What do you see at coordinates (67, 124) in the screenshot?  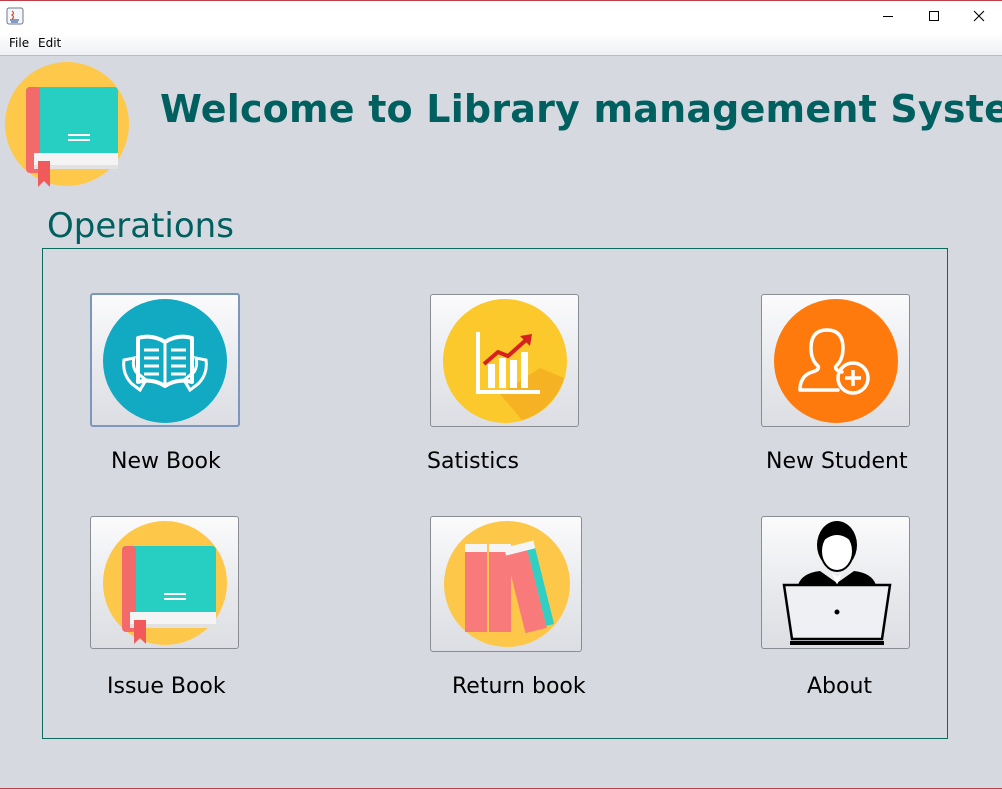 I see `library-logo-icon` at bounding box center [67, 124].